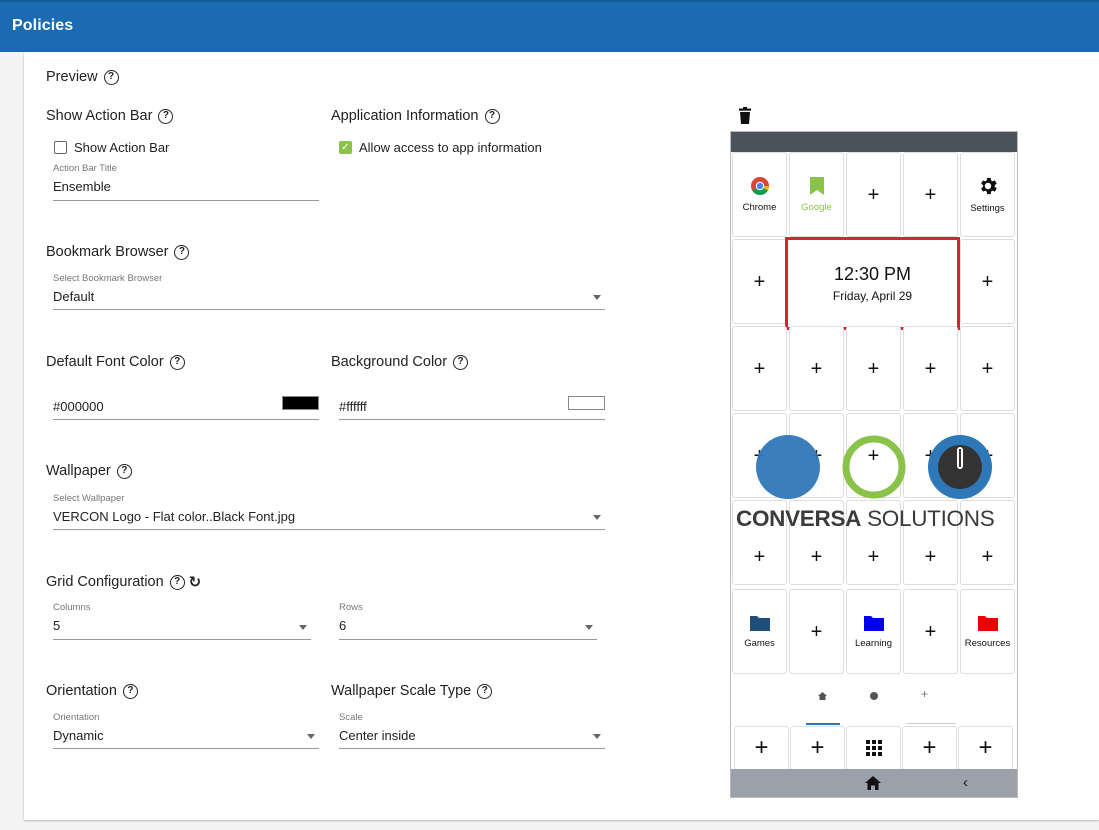 Image resolution: width=1099 pixels, height=830 pixels. I want to click on app-drawer-button, so click(873, 748).